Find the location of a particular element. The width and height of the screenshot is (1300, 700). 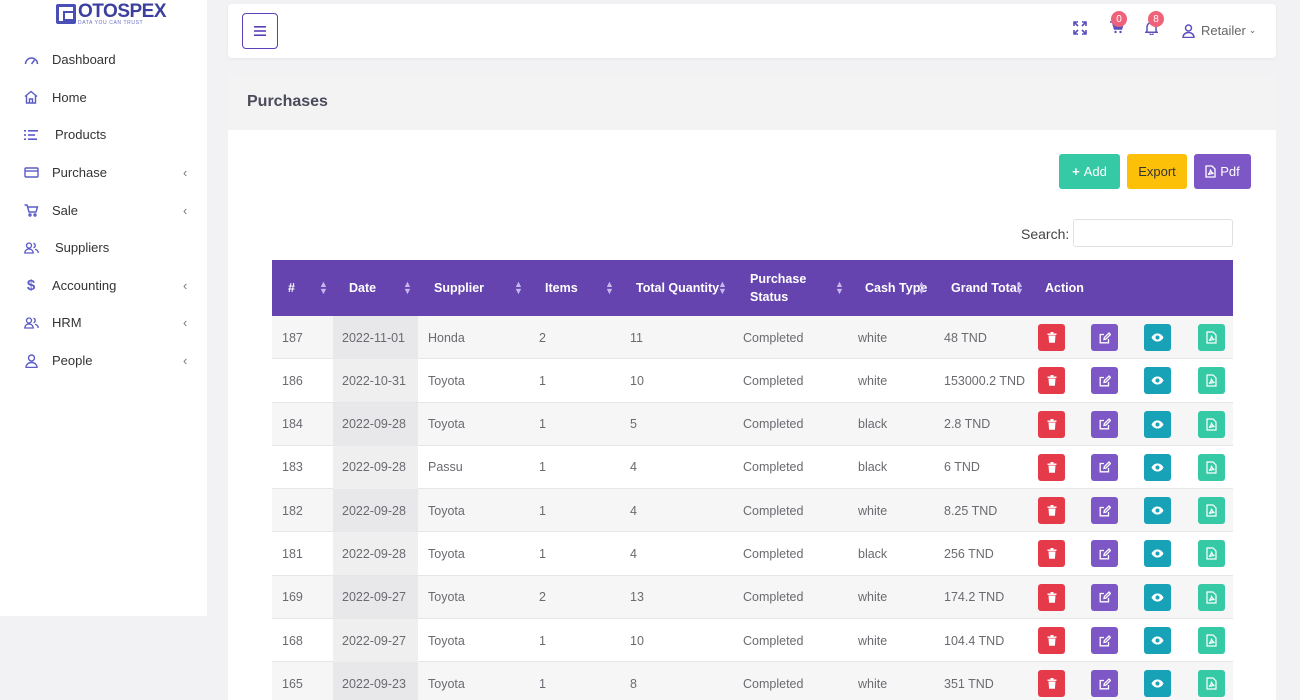

sidebar-item-sale: Sale ‹ is located at coordinates (103, 210).